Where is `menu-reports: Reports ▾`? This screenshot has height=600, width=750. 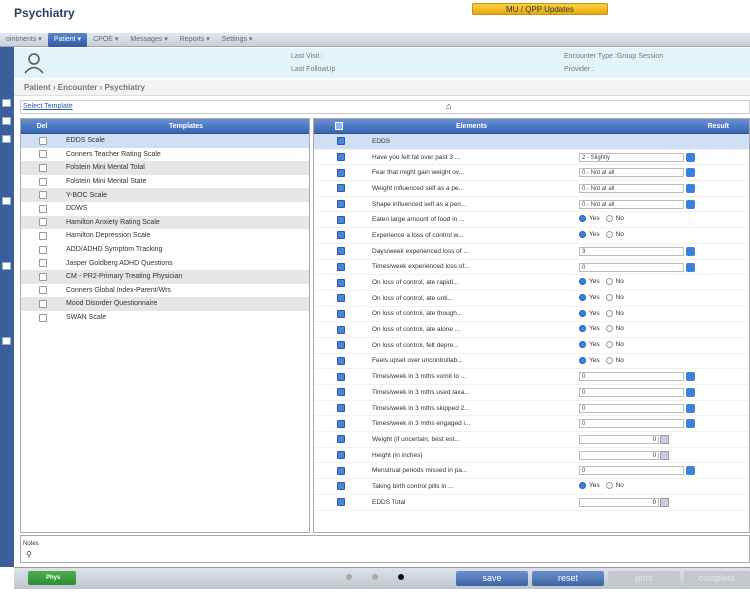
menu-reports: Reports ▾ is located at coordinates (195, 40).